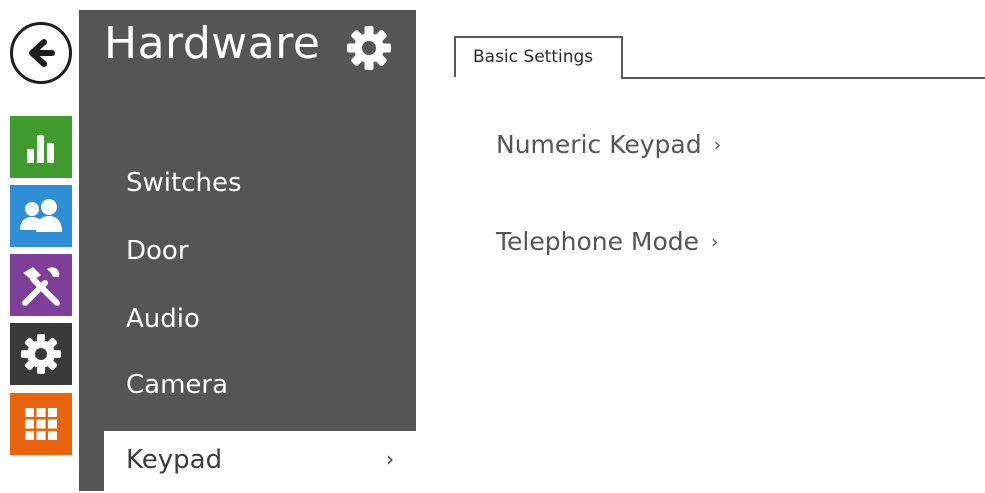  I want to click on link-label: Telephone Mode, so click(598, 241).